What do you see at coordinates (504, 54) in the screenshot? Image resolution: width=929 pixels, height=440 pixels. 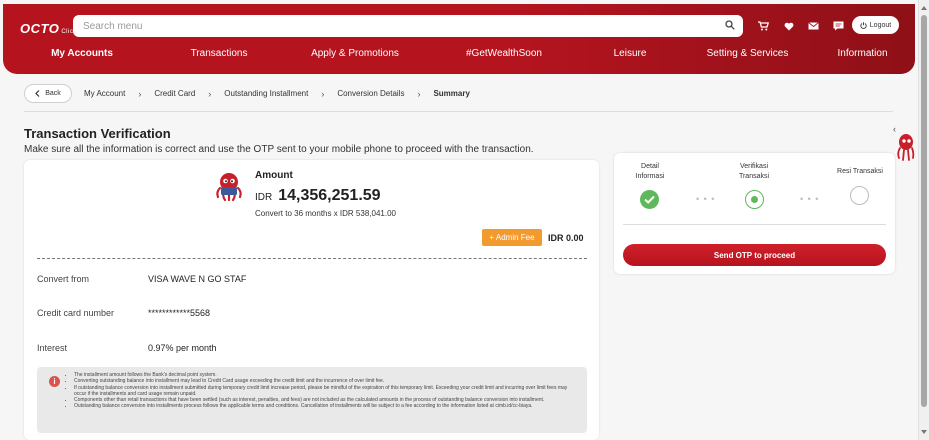 I see `nav-item-getwealthsoon: #GetWealthSoon` at bounding box center [504, 54].